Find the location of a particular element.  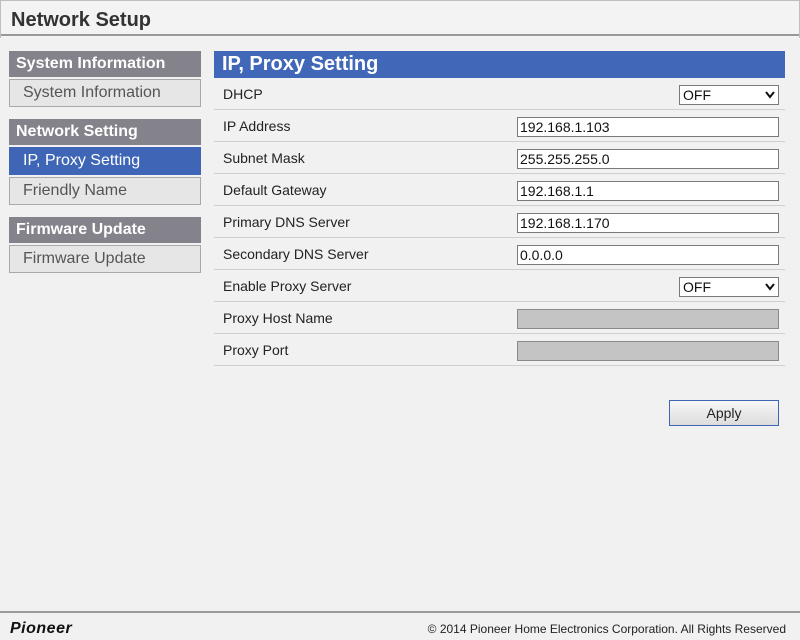

subnet-mask-input is located at coordinates (648, 159).